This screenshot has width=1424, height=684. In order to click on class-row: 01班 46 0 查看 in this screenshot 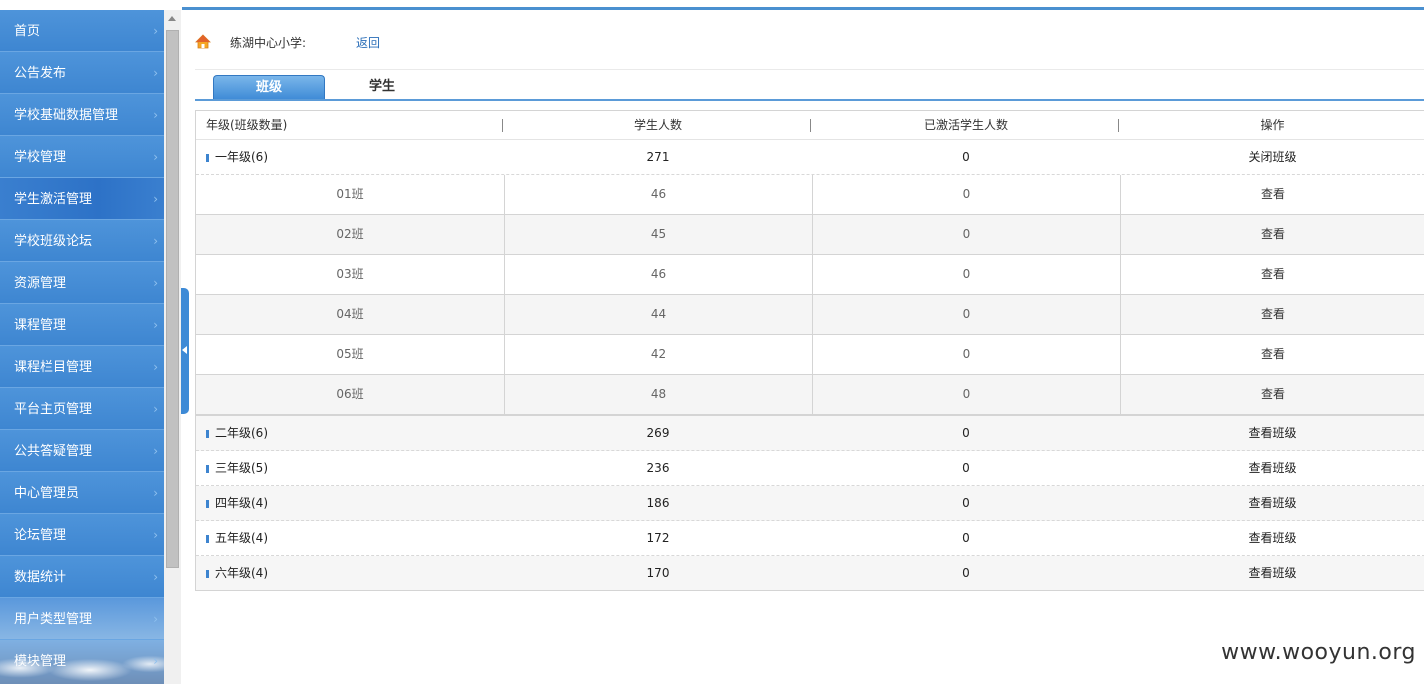, I will do `click(810, 195)`.